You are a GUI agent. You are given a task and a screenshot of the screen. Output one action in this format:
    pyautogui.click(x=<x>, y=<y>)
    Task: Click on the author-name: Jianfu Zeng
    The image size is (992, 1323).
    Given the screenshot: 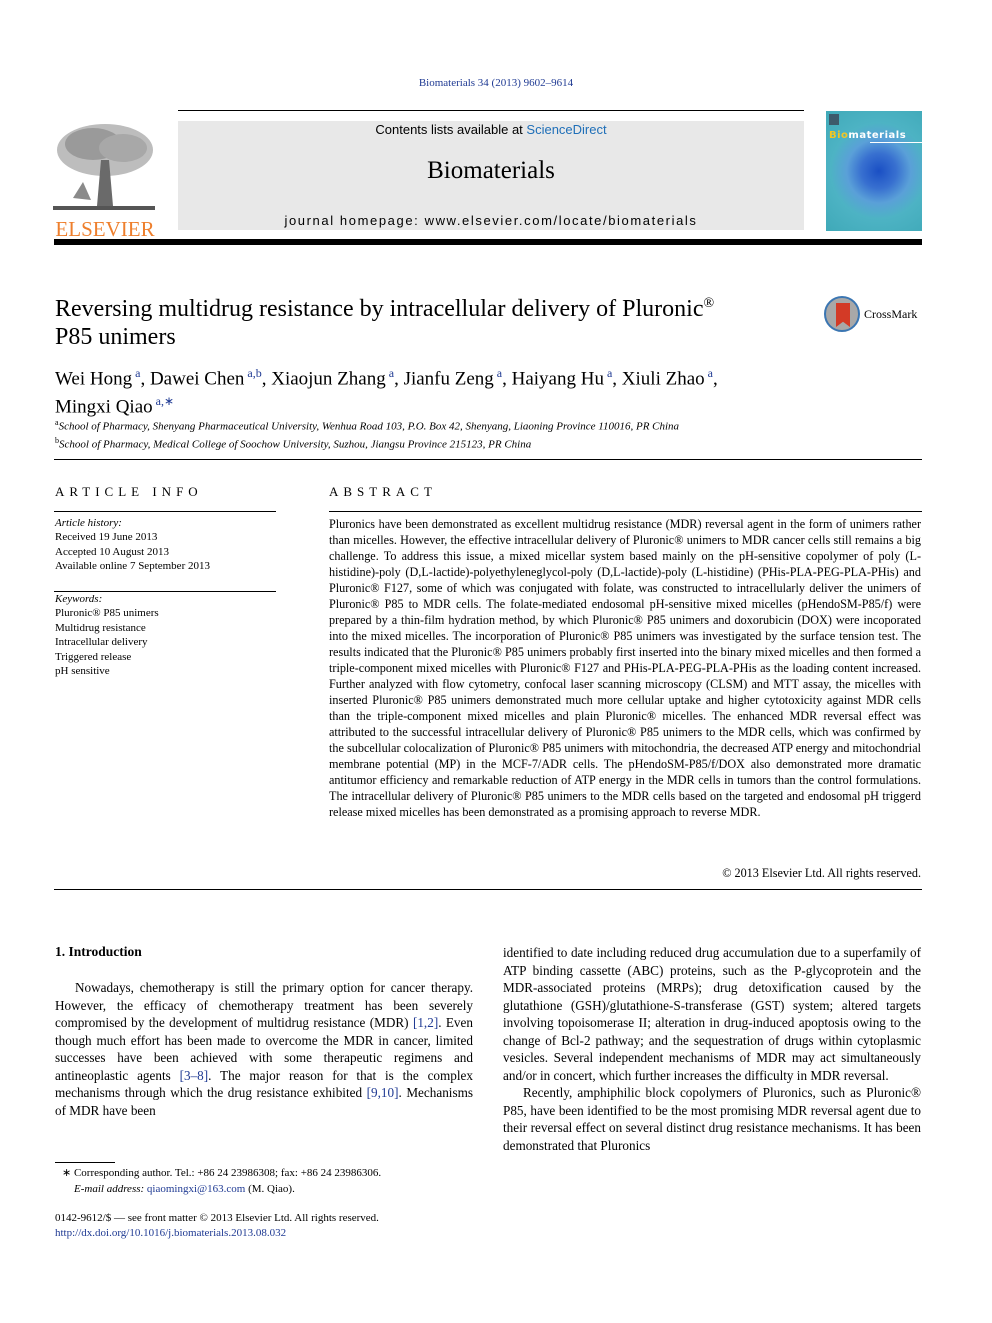 What is the action you would take?
    pyautogui.click(x=449, y=378)
    